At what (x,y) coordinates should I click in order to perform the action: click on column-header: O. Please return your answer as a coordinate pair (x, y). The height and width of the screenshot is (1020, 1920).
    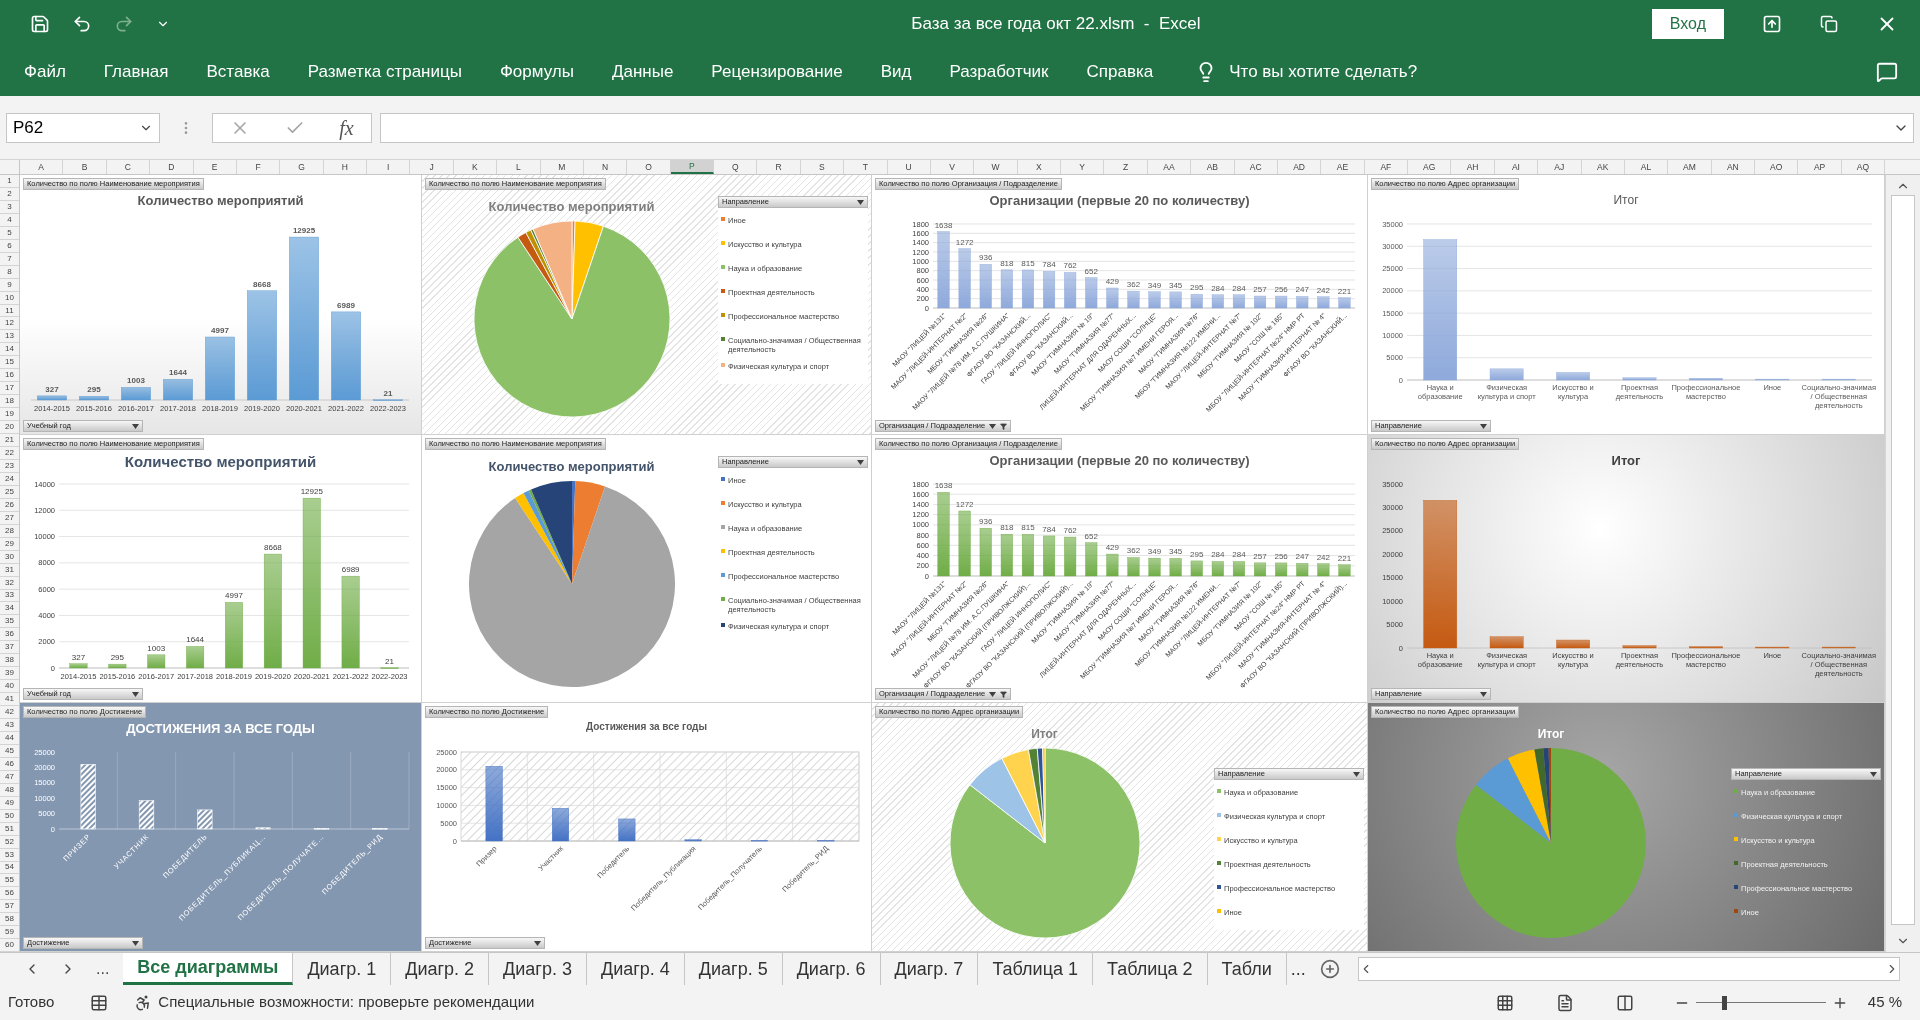
    Looking at the image, I should click on (649, 167).